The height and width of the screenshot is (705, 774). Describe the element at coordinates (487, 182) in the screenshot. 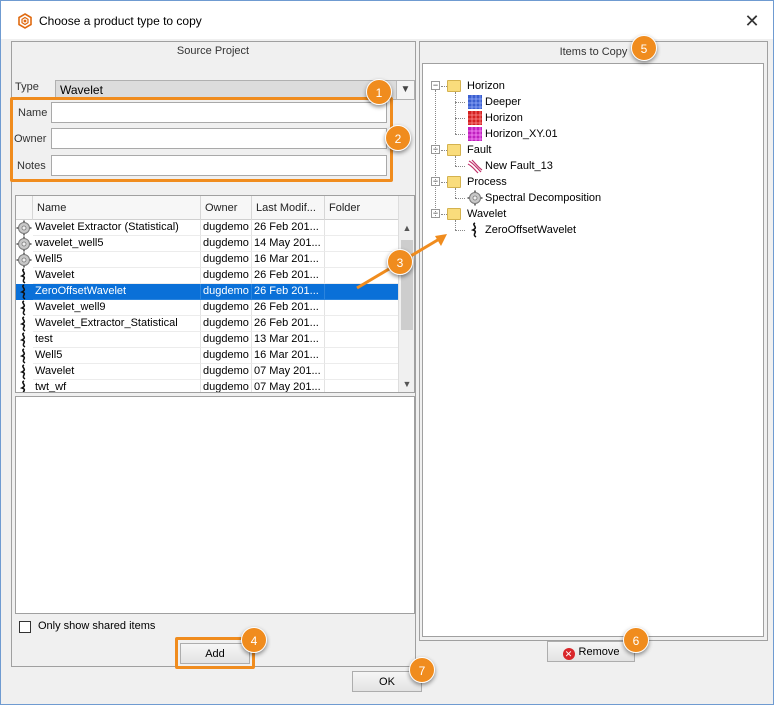

I see `tree-group-label: Process` at that location.